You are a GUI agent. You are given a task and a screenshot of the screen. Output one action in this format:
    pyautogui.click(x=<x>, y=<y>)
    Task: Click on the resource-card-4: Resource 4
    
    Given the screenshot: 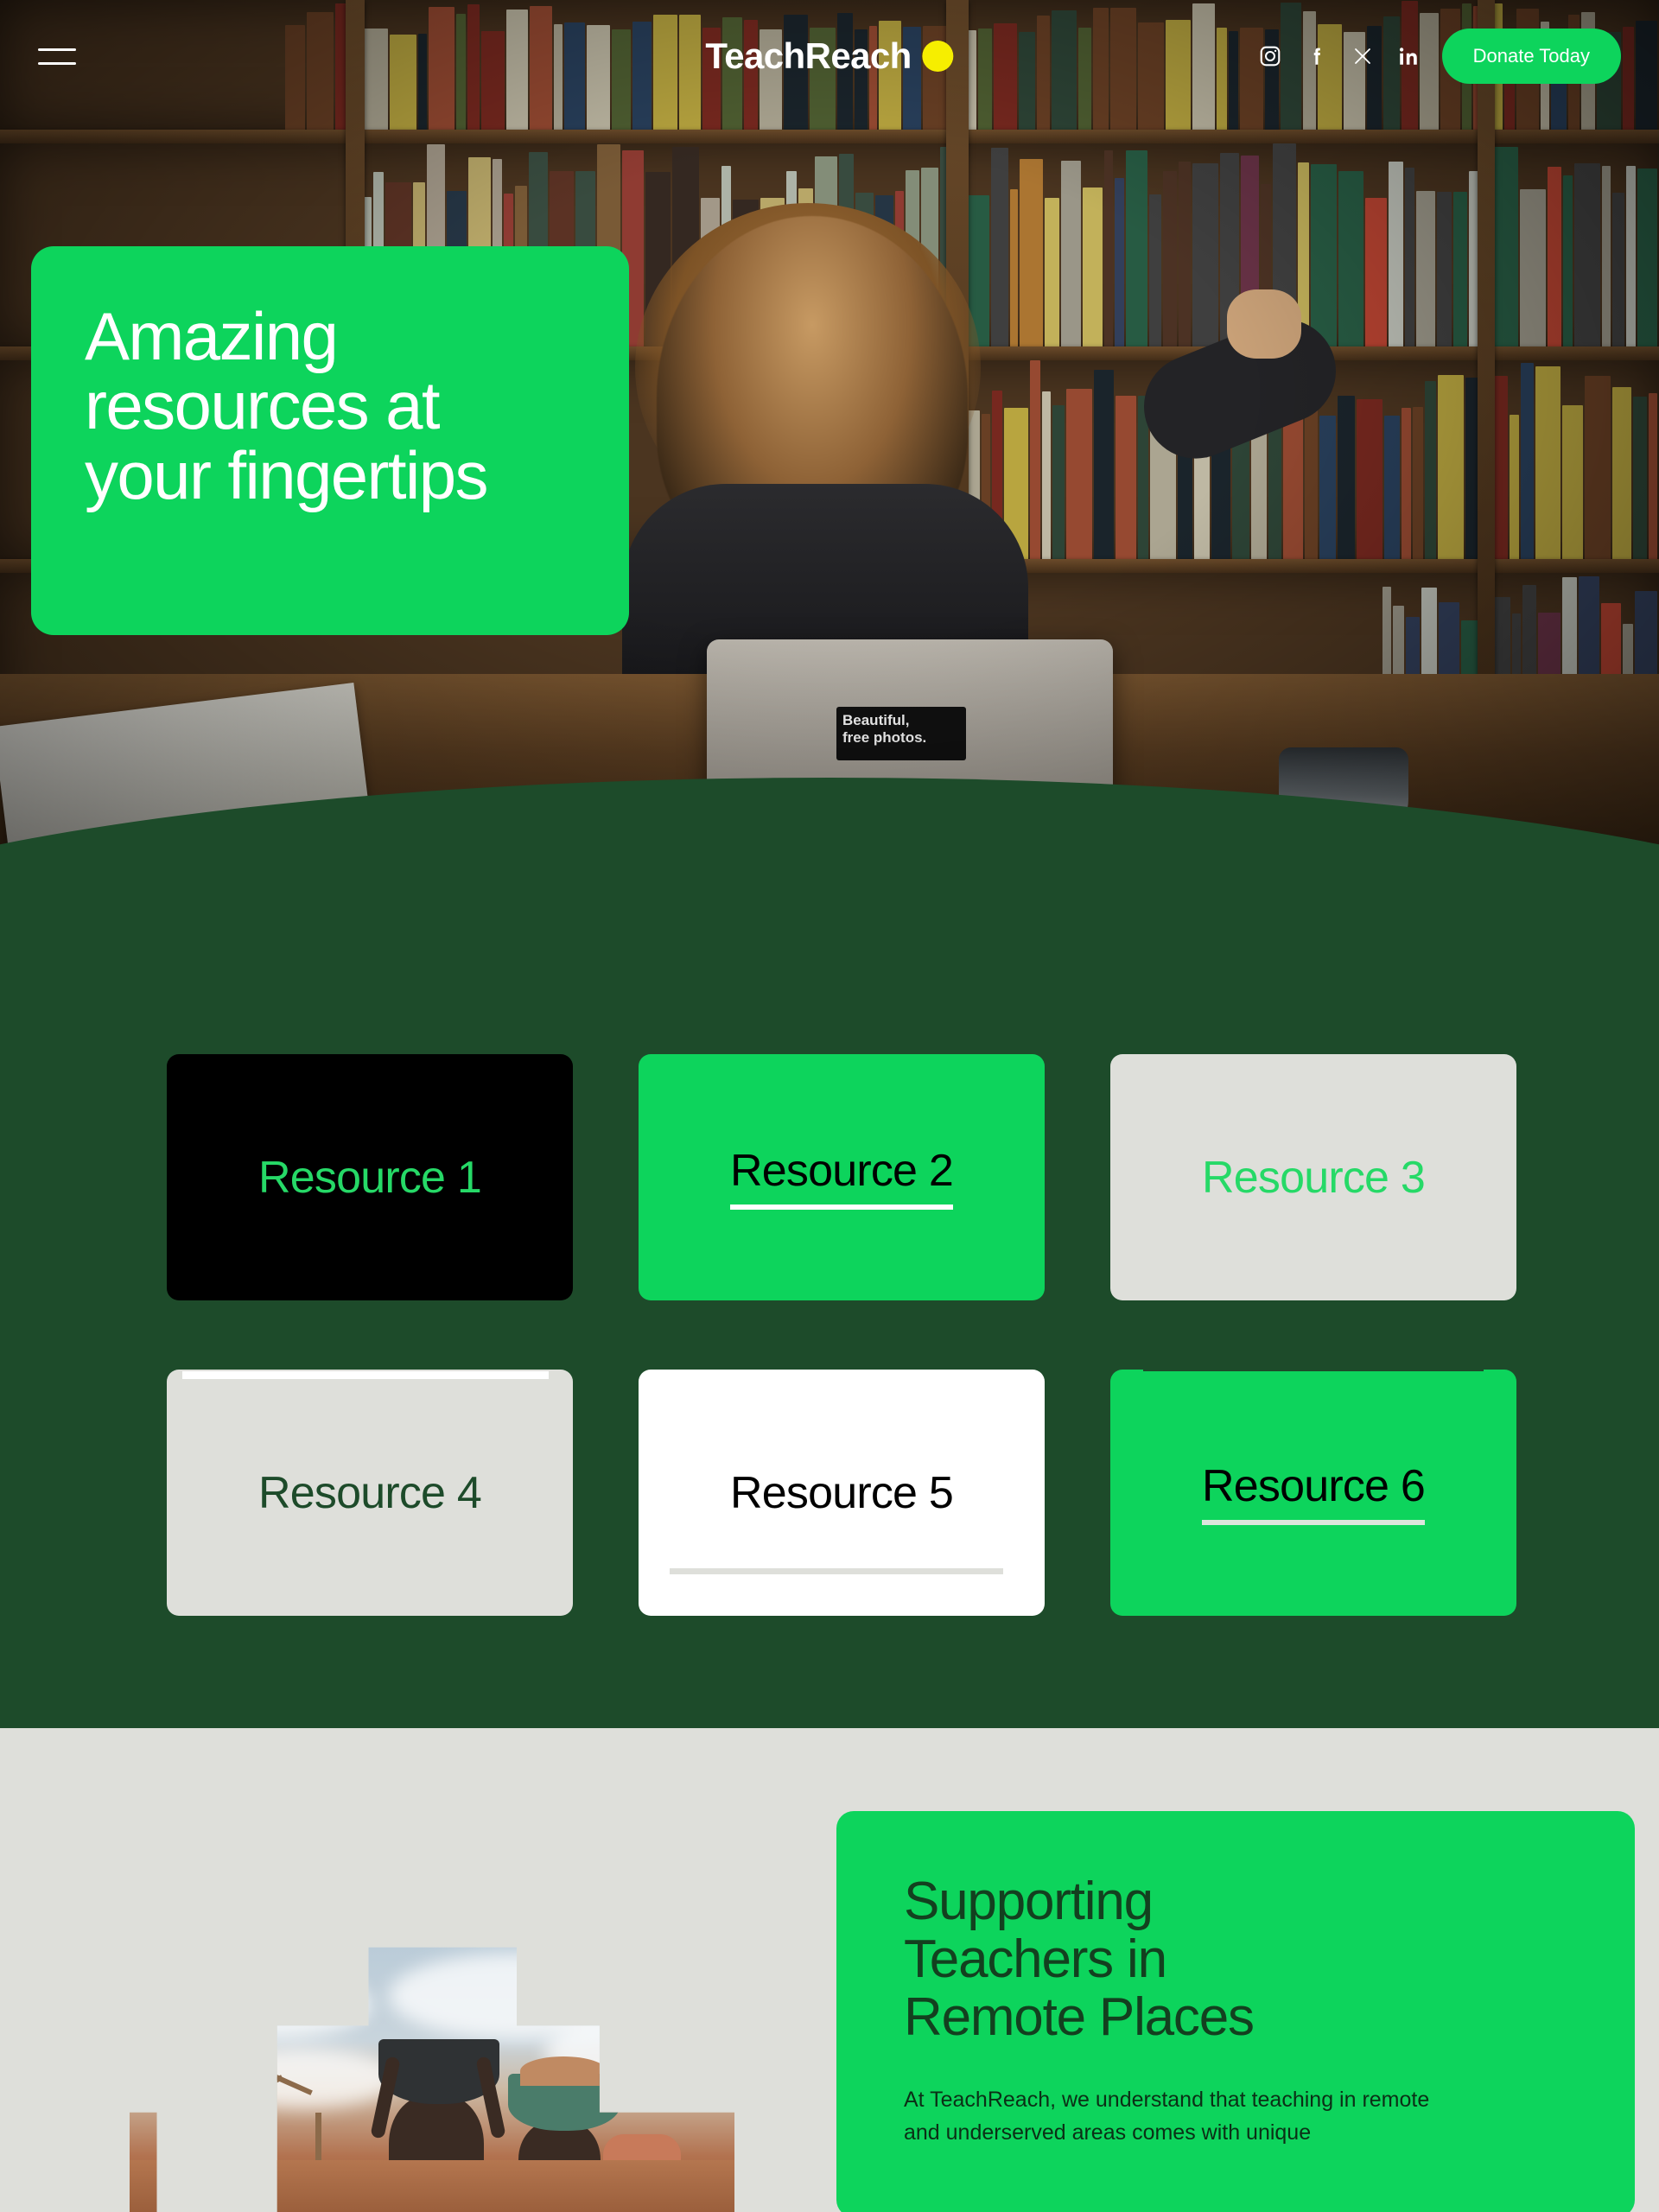 What is the action you would take?
    pyautogui.click(x=370, y=1493)
    